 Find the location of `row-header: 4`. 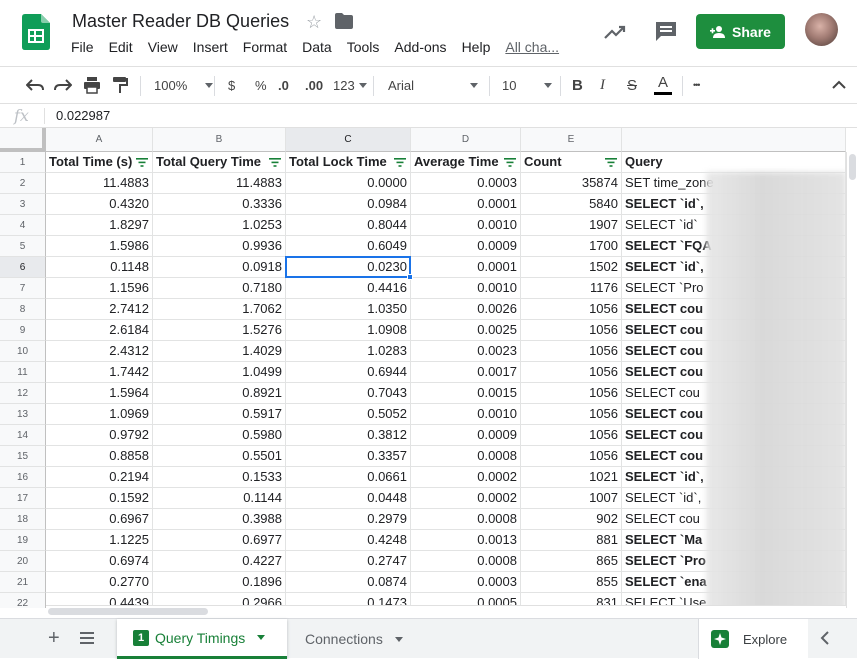

row-header: 4 is located at coordinates (23, 225).